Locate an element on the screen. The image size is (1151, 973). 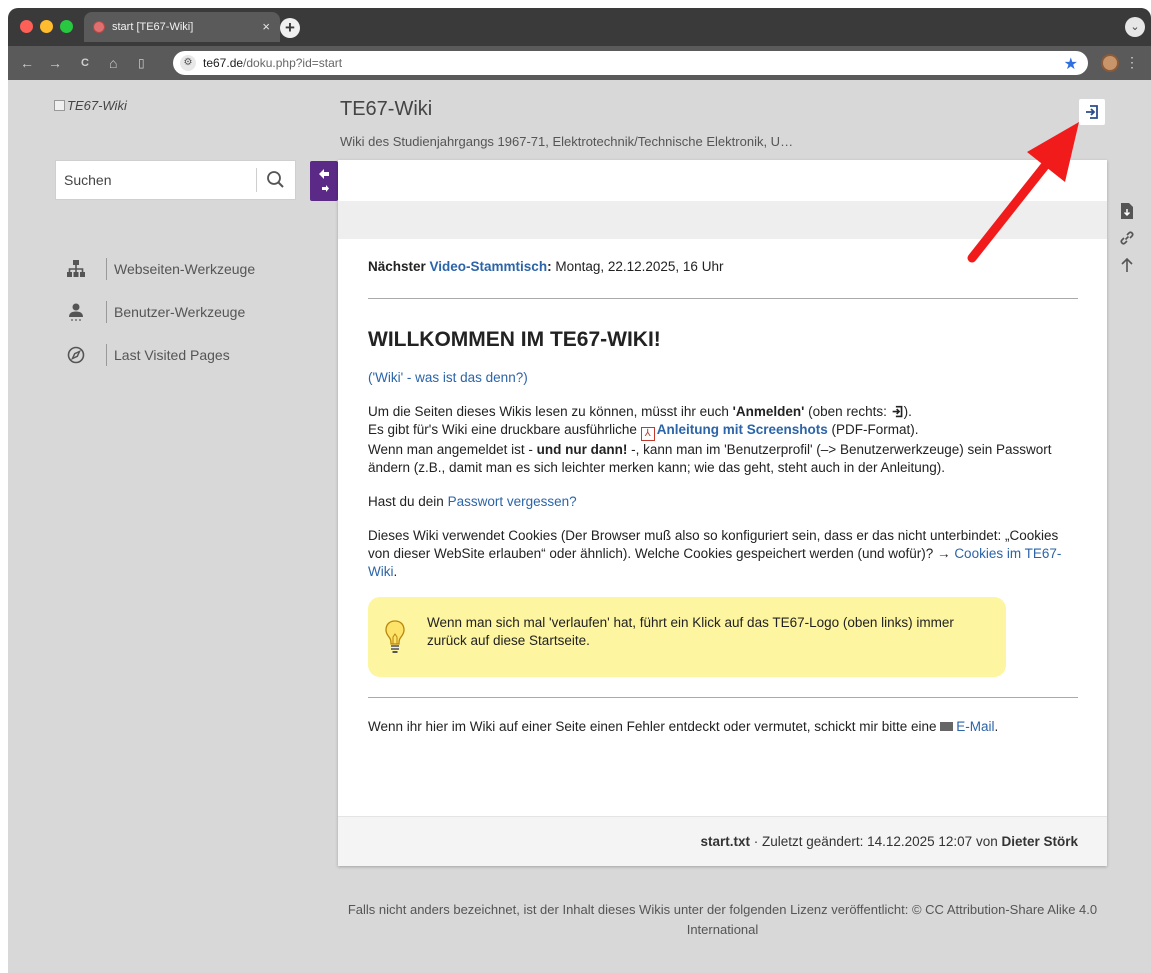
forward-icon: → is located at coordinates (55, 63).